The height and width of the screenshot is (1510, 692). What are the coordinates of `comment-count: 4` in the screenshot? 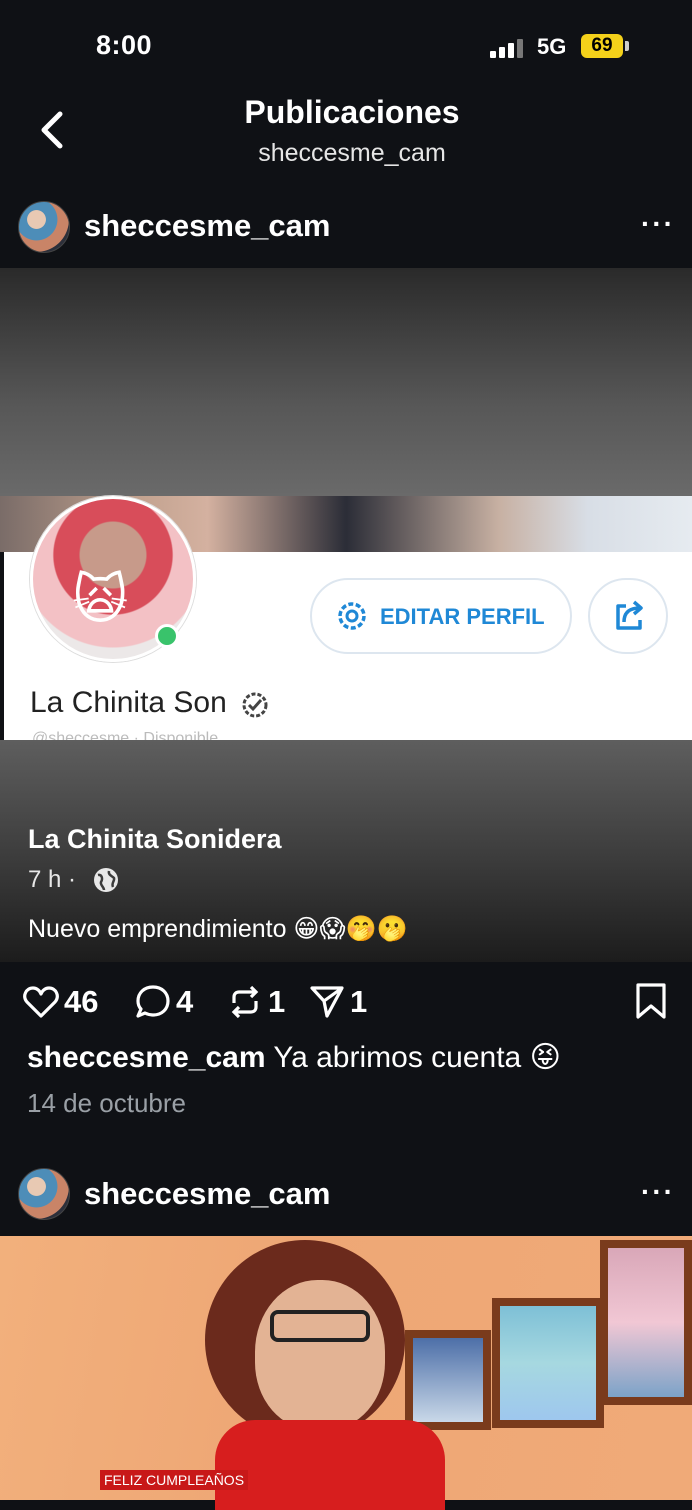 It's located at (185, 1001).